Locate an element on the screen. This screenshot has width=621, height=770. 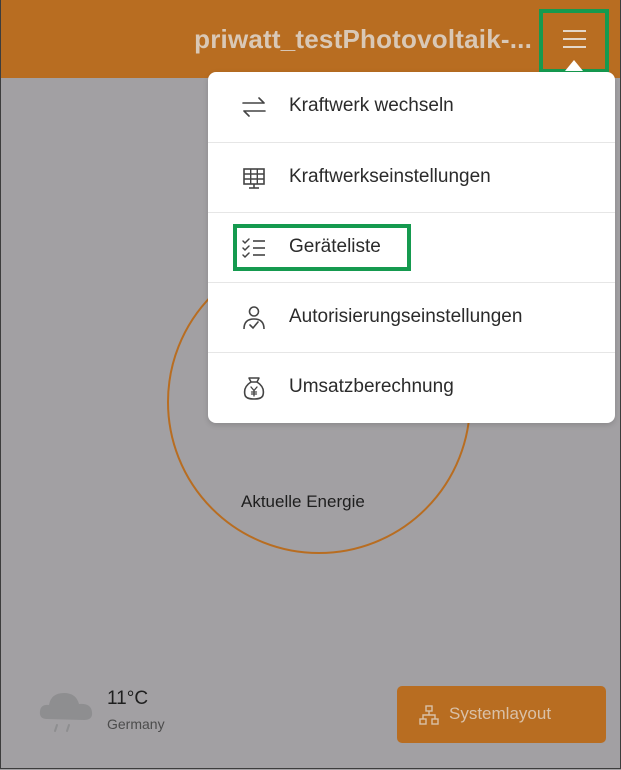
menu-item-label: Kraftwerkseinstellungen is located at coordinates (390, 176).